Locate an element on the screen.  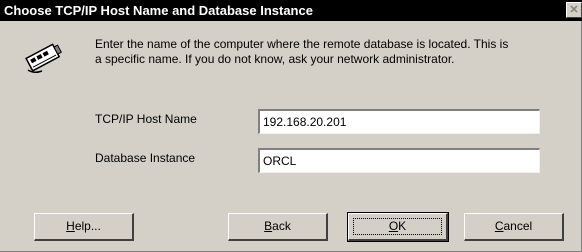
cancel-button: Cancel is located at coordinates (514, 227).